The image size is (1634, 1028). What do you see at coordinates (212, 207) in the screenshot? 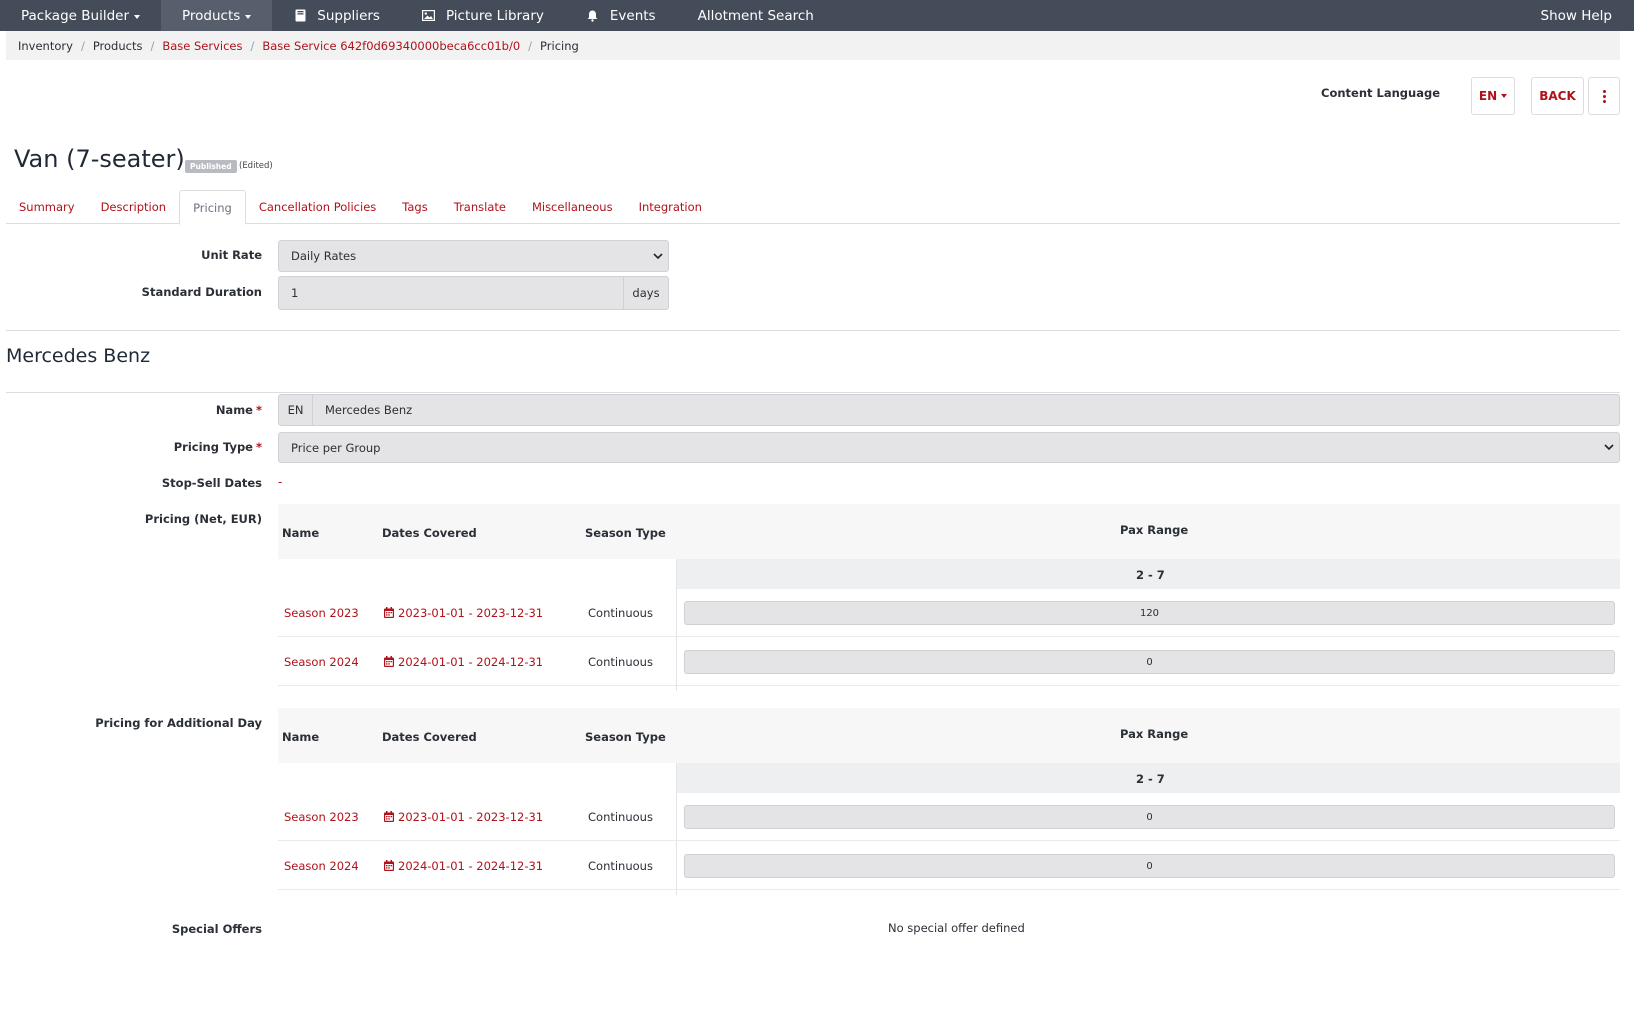
I see `tab-pricing: Pricing` at bounding box center [212, 207].